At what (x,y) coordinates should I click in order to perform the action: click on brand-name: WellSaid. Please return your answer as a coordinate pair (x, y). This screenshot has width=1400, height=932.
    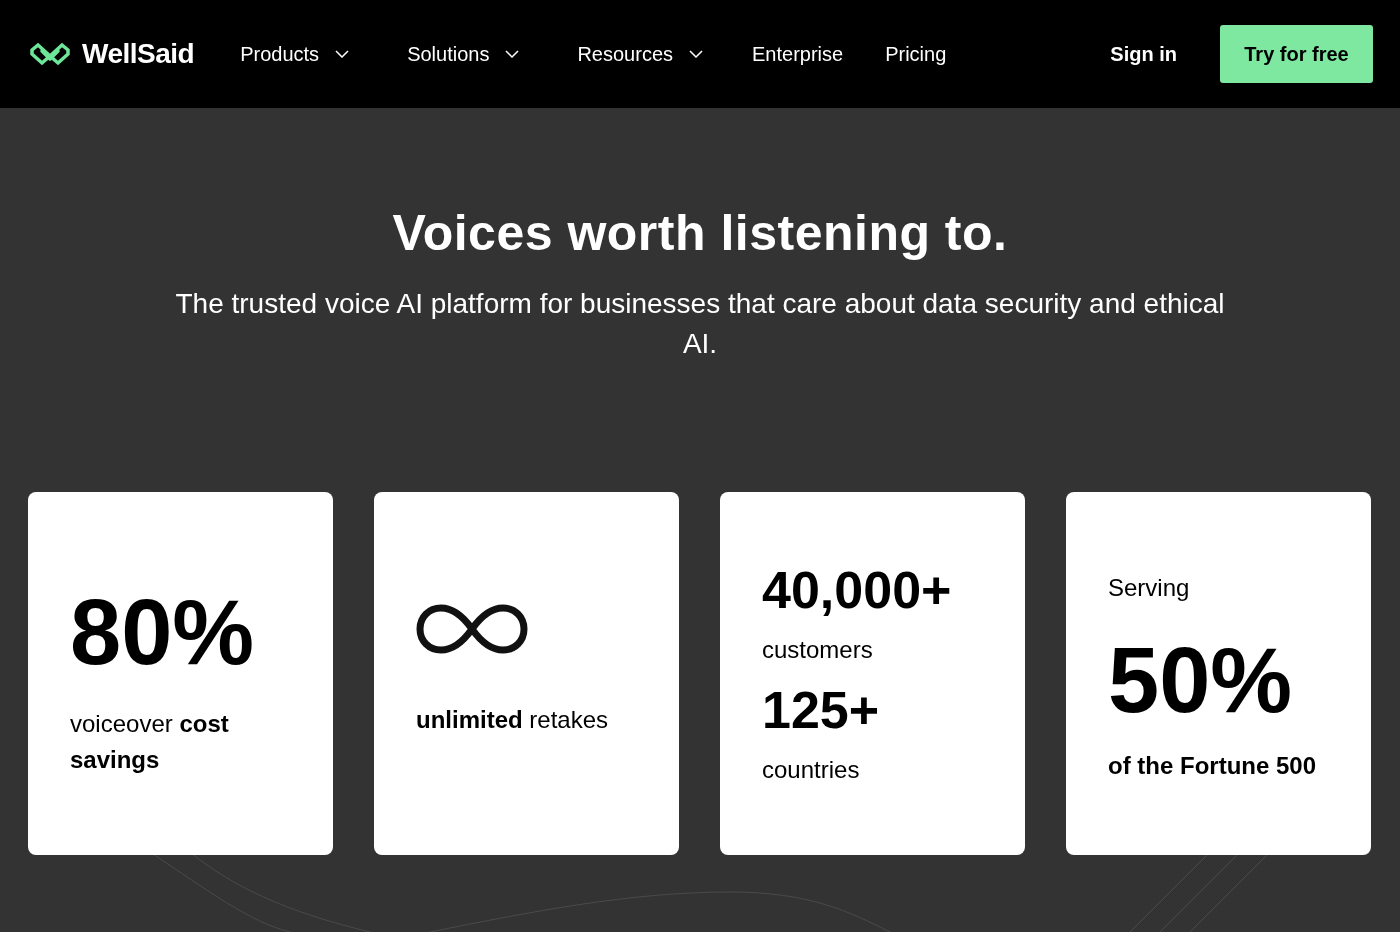
    Looking at the image, I should click on (138, 54).